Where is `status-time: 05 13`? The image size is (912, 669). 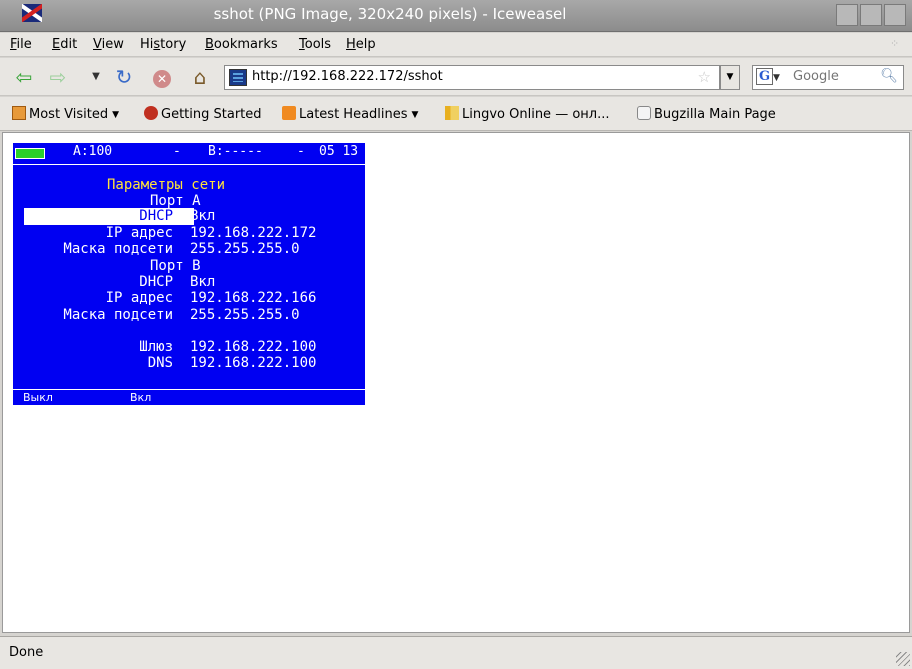
status-time: 05 13 is located at coordinates (339, 151).